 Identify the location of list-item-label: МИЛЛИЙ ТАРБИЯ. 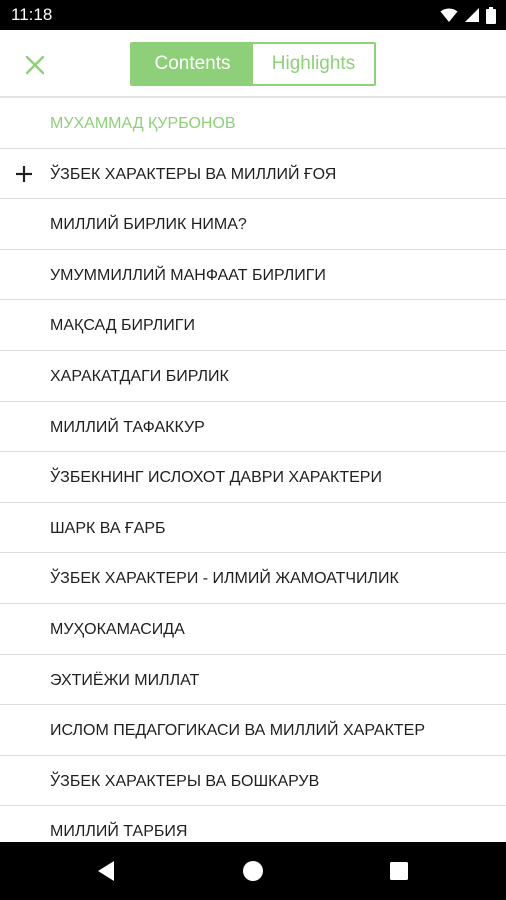
(119, 832).